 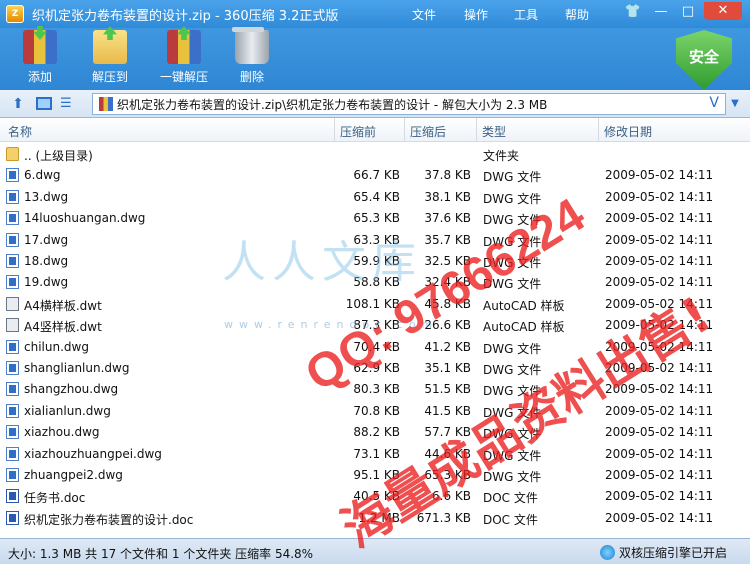 What do you see at coordinates (46, 282) in the screenshot?
I see `file-name: 19.dwg` at bounding box center [46, 282].